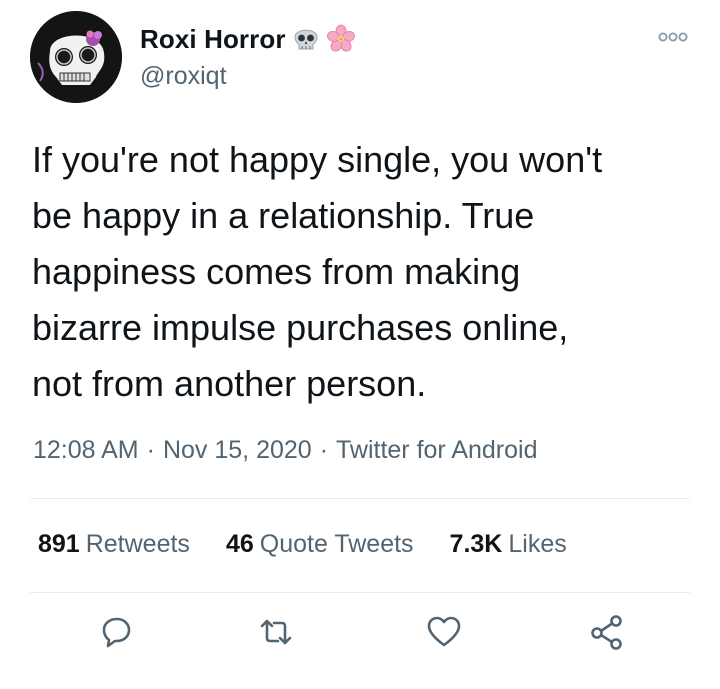  What do you see at coordinates (276, 632) in the screenshot?
I see `retweet-icon` at bounding box center [276, 632].